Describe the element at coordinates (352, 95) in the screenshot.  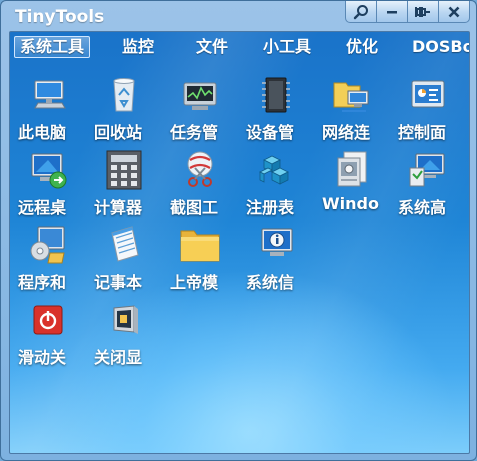
I see `network-connections-icon` at that location.